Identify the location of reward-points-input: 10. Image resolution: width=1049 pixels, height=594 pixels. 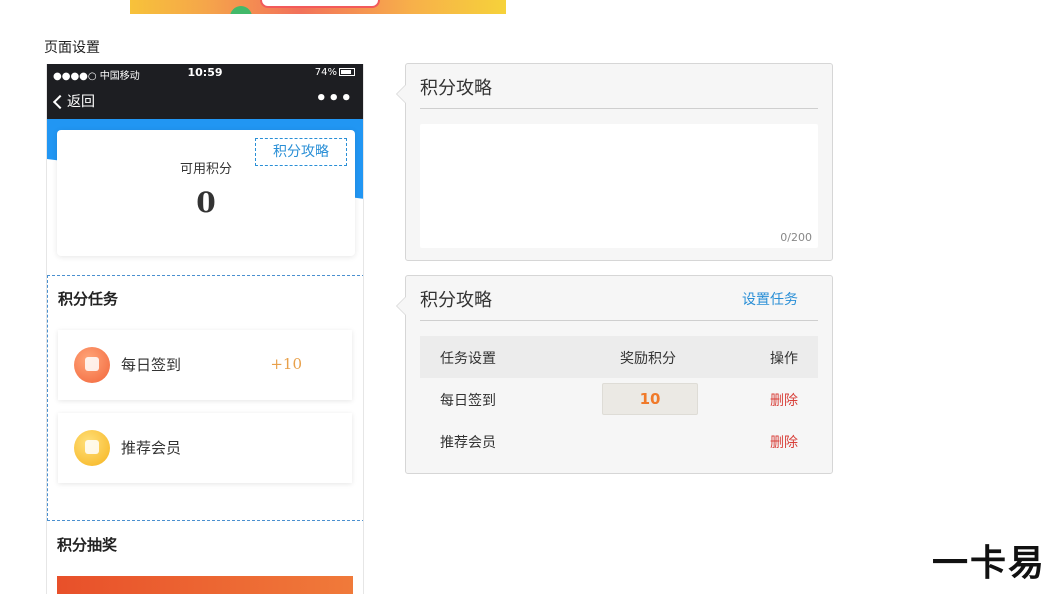
(650, 399).